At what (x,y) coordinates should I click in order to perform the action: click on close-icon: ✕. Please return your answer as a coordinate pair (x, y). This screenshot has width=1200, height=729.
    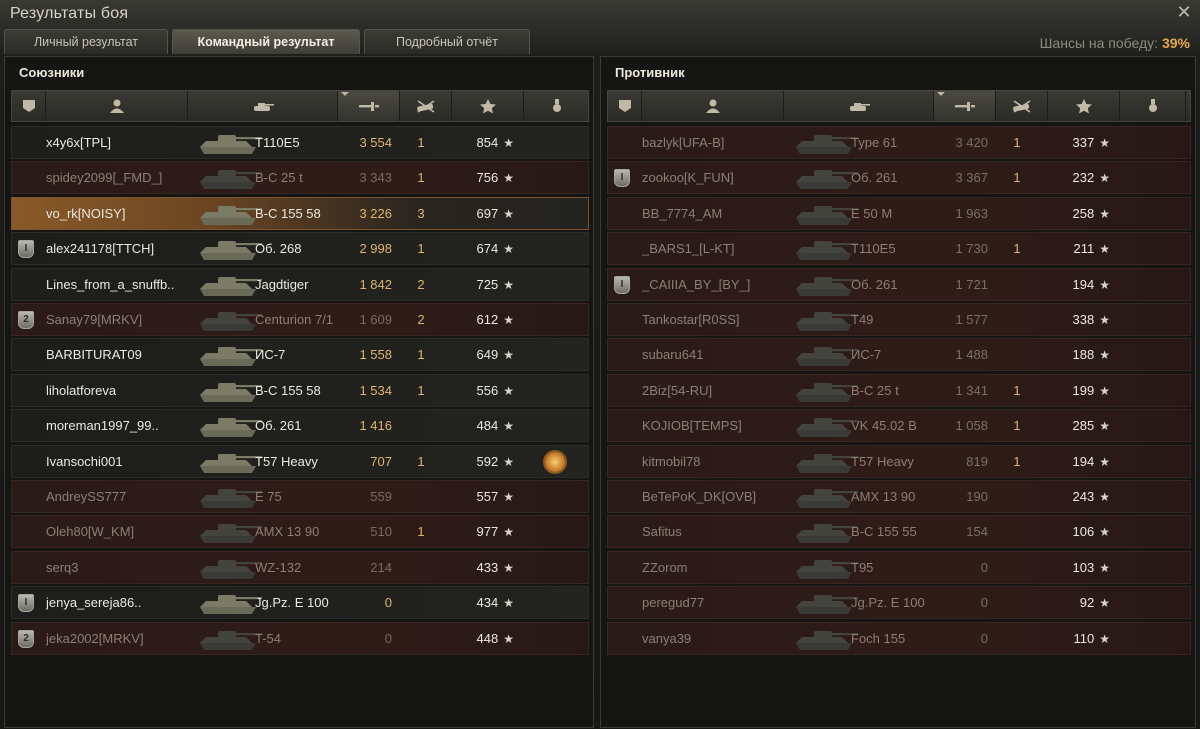
    Looking at the image, I should click on (1184, 12).